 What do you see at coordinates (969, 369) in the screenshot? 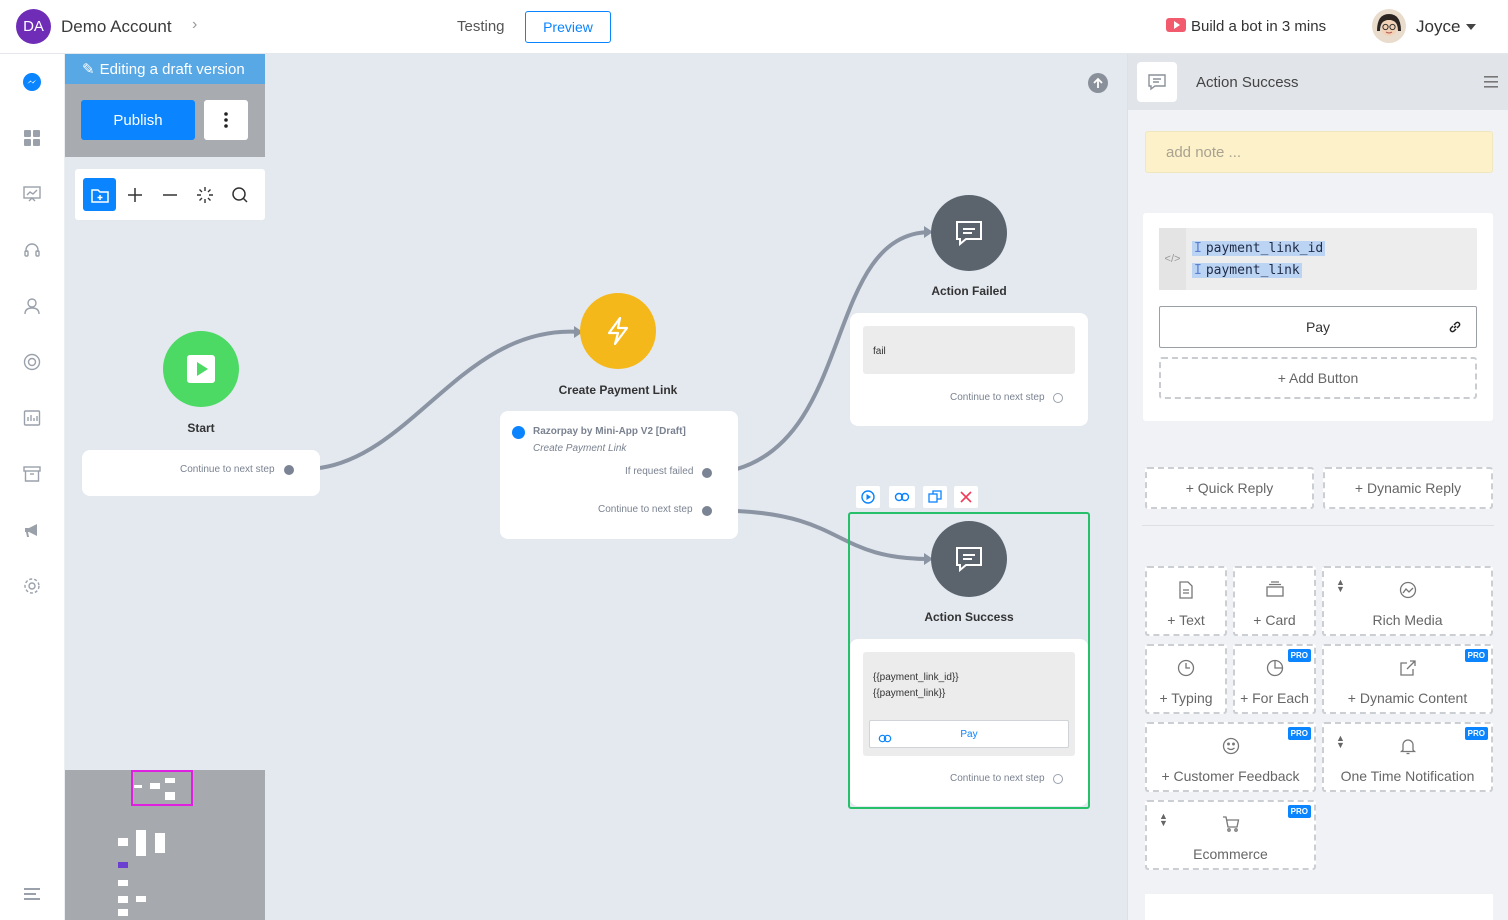
I see `action-failed-card: fail Continue to next step` at bounding box center [969, 369].